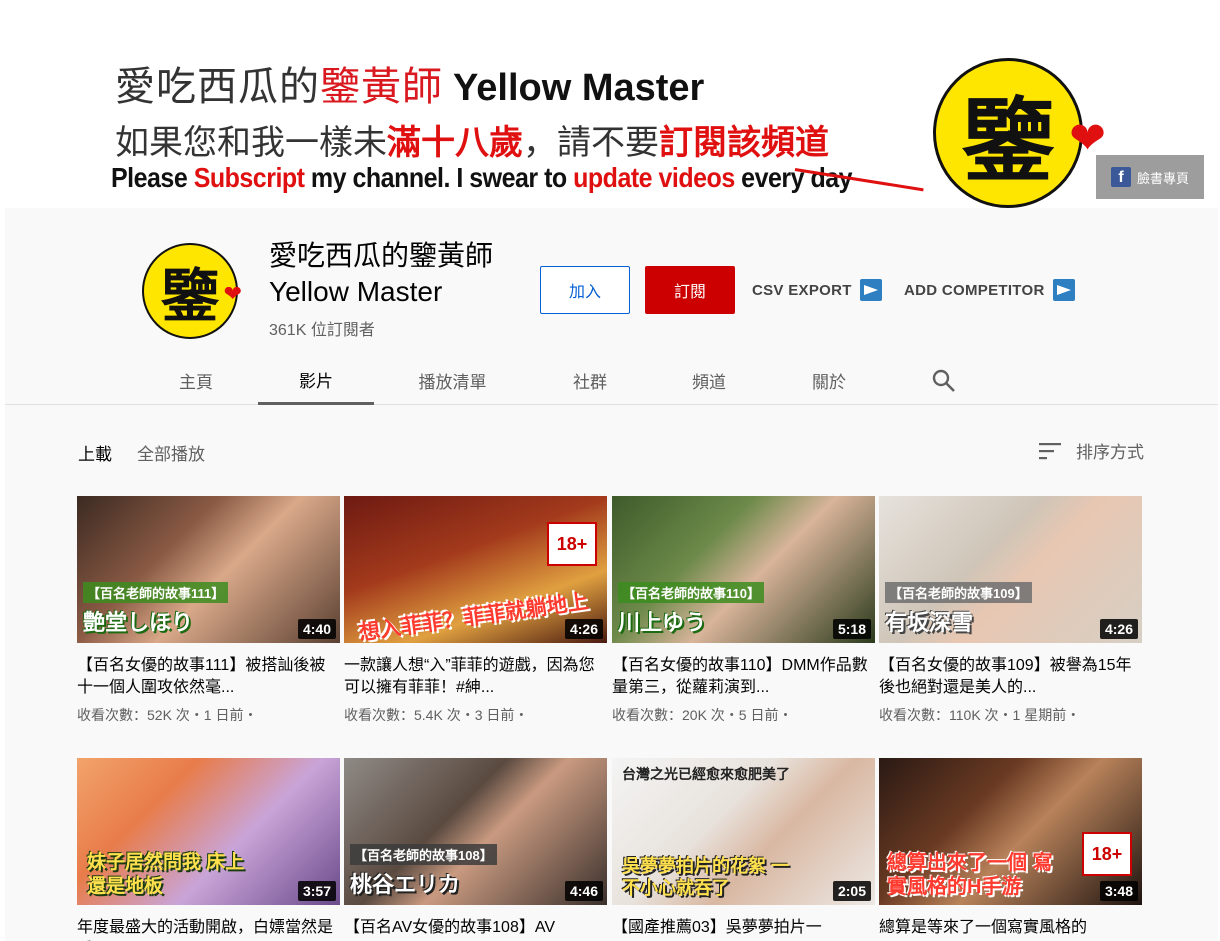 The height and width of the screenshot is (941, 1220). What do you see at coordinates (583, 891) in the screenshot?
I see `video-duration: 4:46` at bounding box center [583, 891].